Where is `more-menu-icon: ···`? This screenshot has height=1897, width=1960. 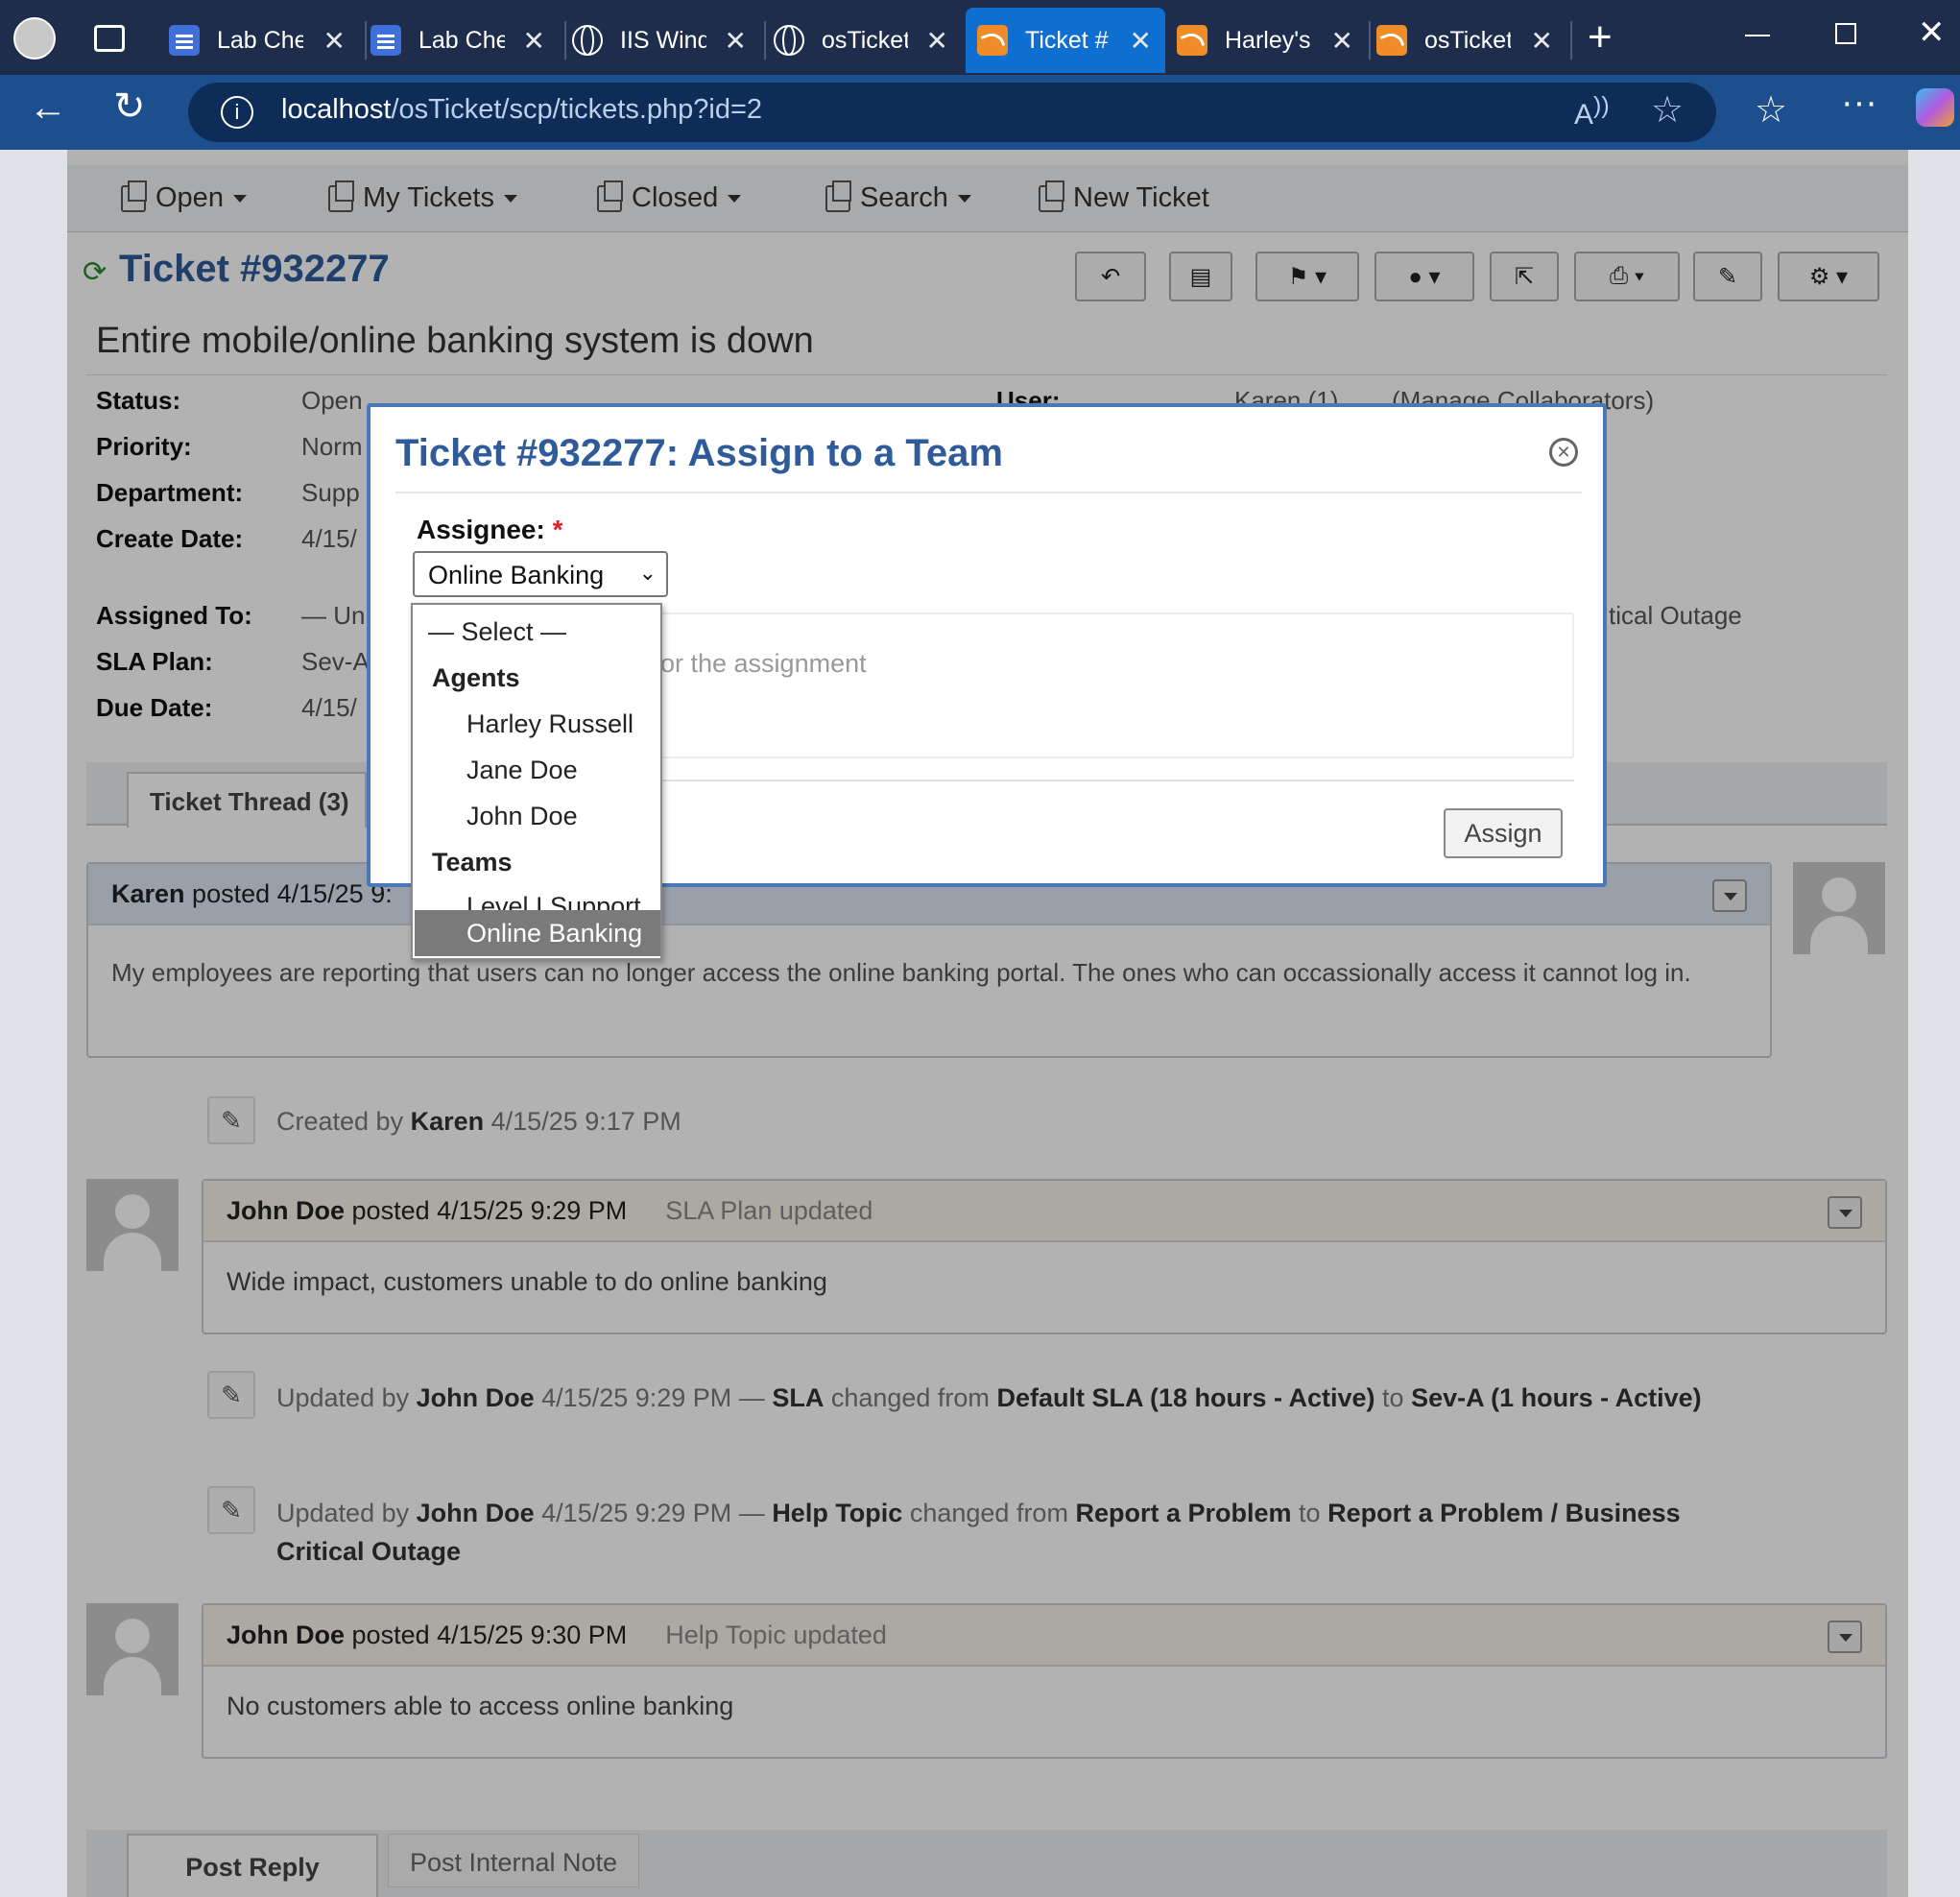
more-menu-icon: ··· is located at coordinates (1859, 103).